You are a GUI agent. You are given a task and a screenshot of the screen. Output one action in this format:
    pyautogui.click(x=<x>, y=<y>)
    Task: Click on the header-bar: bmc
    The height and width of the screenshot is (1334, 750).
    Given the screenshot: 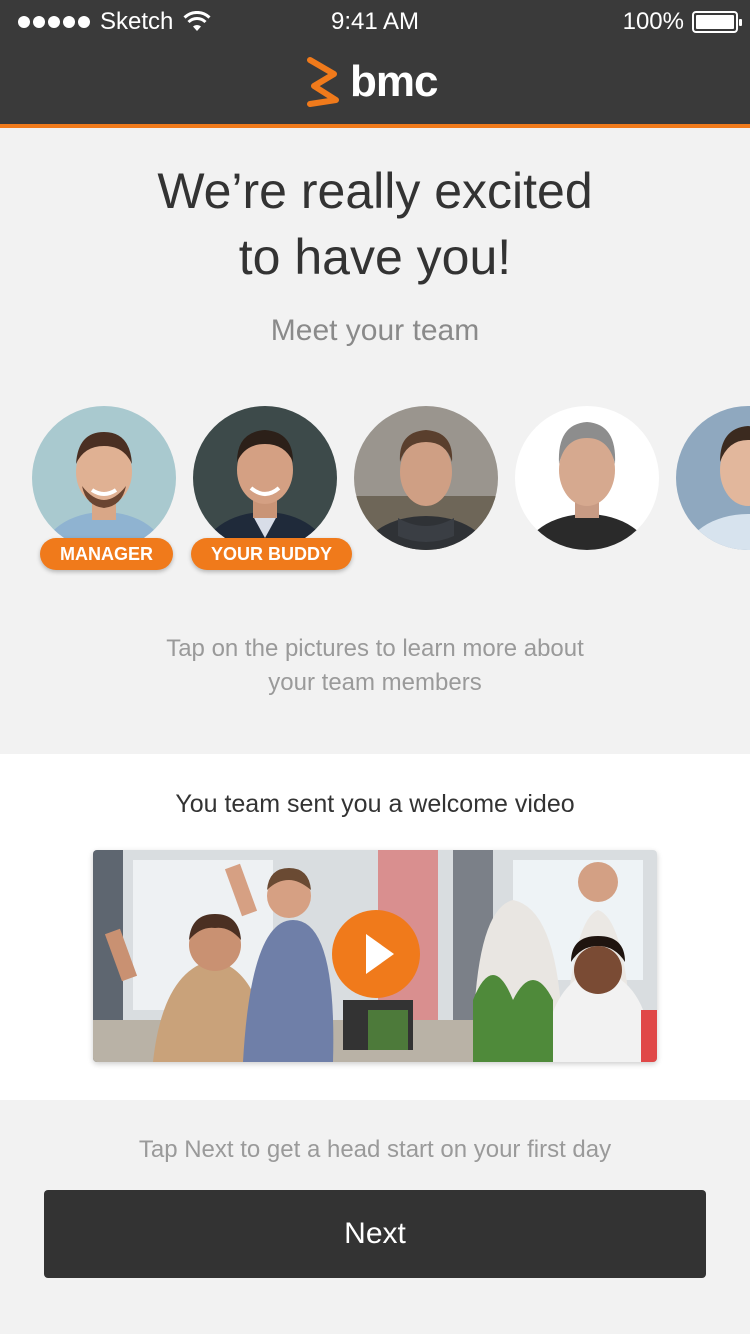 What is the action you would take?
    pyautogui.click(x=375, y=86)
    